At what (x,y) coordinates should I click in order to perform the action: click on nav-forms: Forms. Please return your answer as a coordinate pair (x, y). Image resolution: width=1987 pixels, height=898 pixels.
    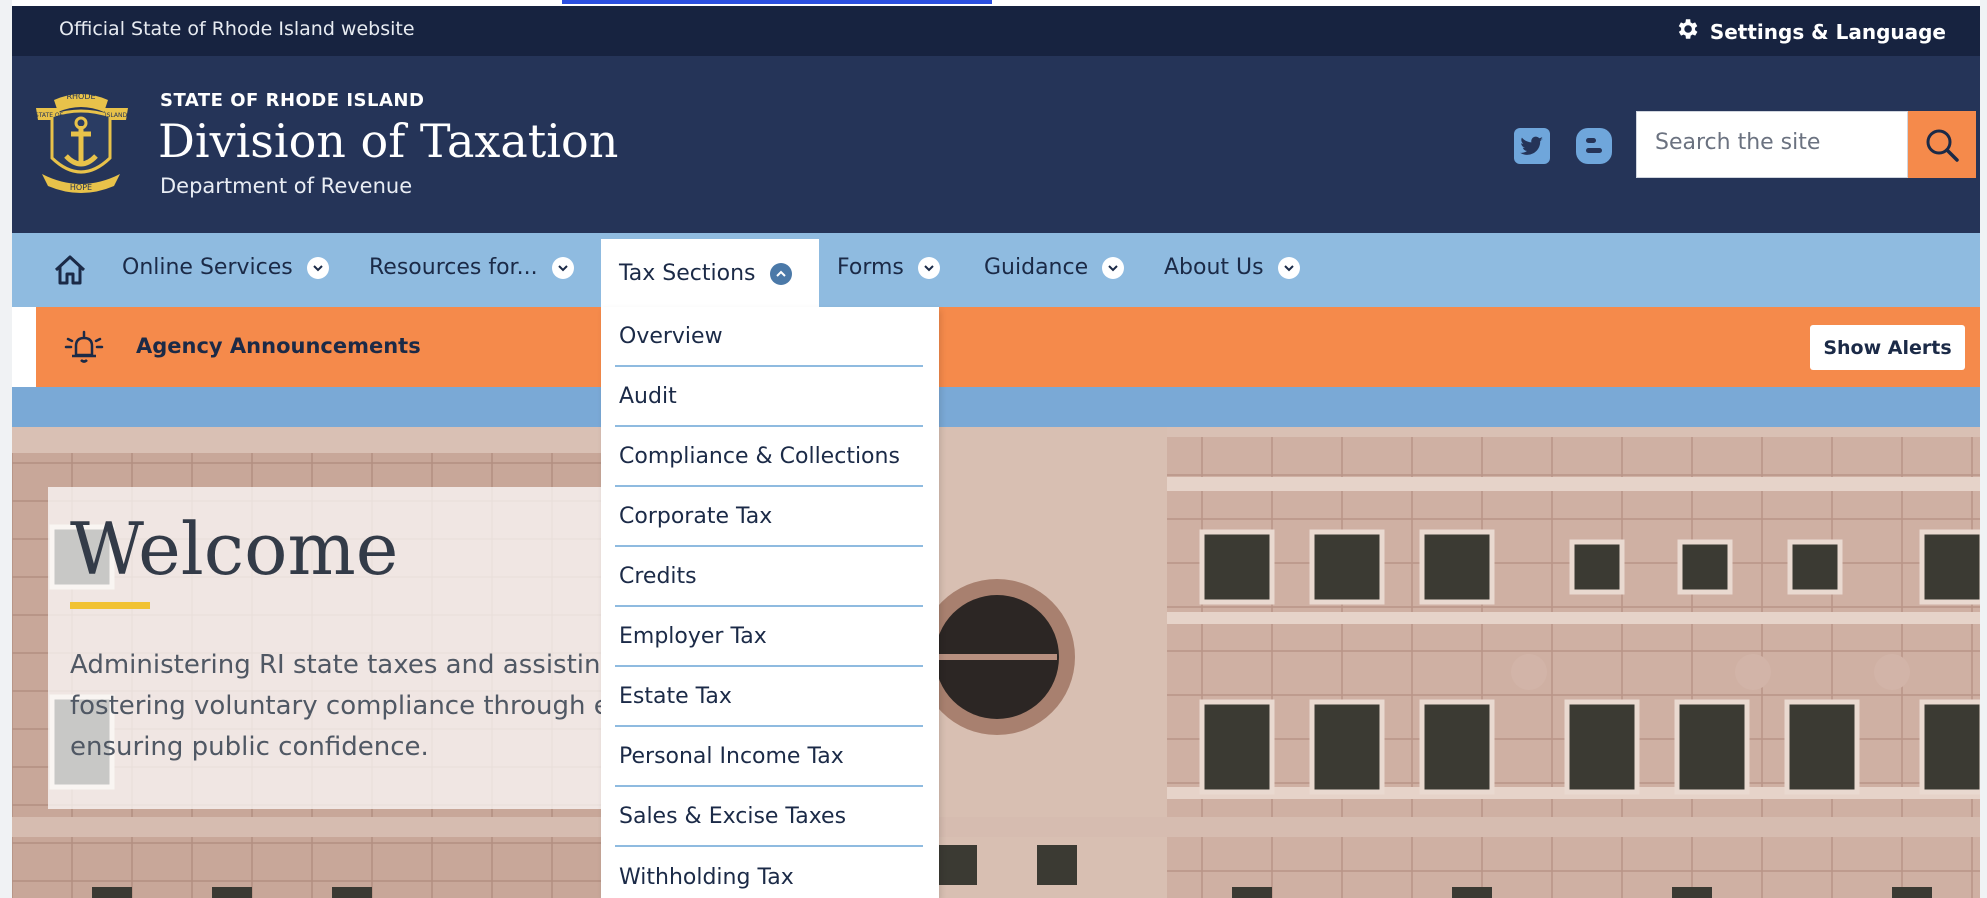
    Looking at the image, I should click on (888, 267).